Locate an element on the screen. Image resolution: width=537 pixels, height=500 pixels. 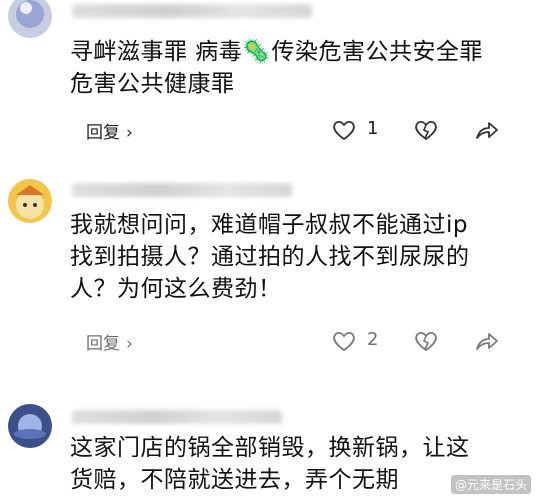
comment-line: 寻衅滋事罪 病毒🦠传染危害公共安全罪 is located at coordinates (276, 52).